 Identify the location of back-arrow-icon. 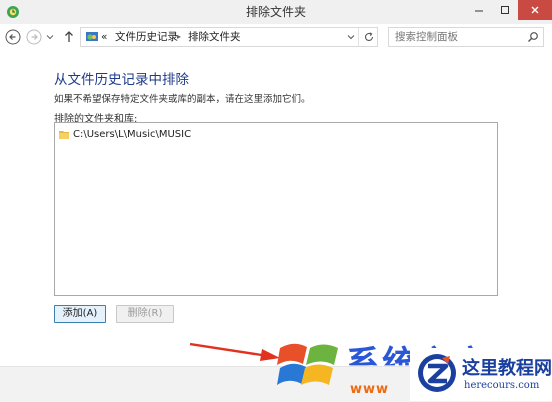
(13, 37).